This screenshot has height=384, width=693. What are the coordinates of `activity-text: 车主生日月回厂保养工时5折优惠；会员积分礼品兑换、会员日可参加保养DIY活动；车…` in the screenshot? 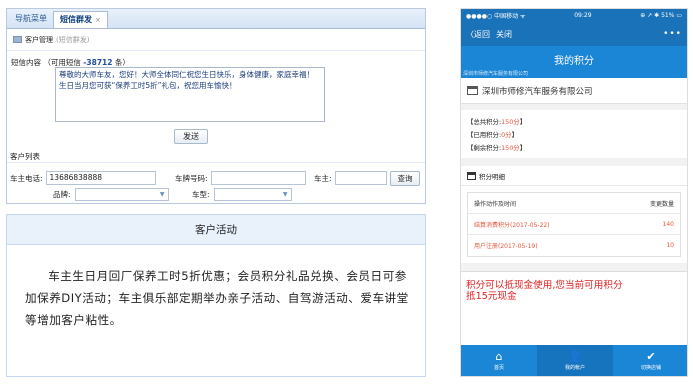 It's located at (217, 298).